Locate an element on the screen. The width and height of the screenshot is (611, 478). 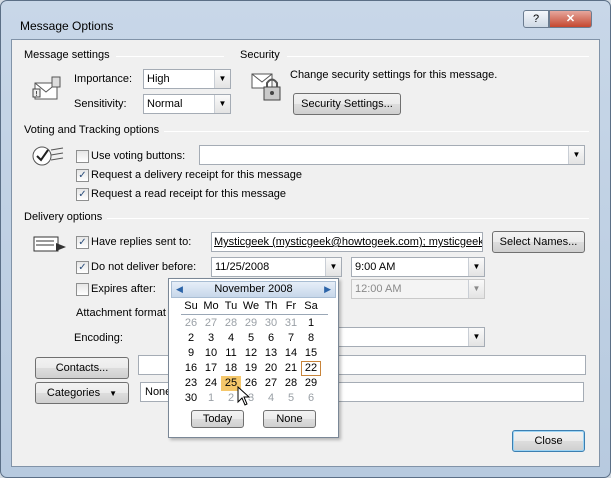
categories-button: Categories ▼ is located at coordinates (82, 393).